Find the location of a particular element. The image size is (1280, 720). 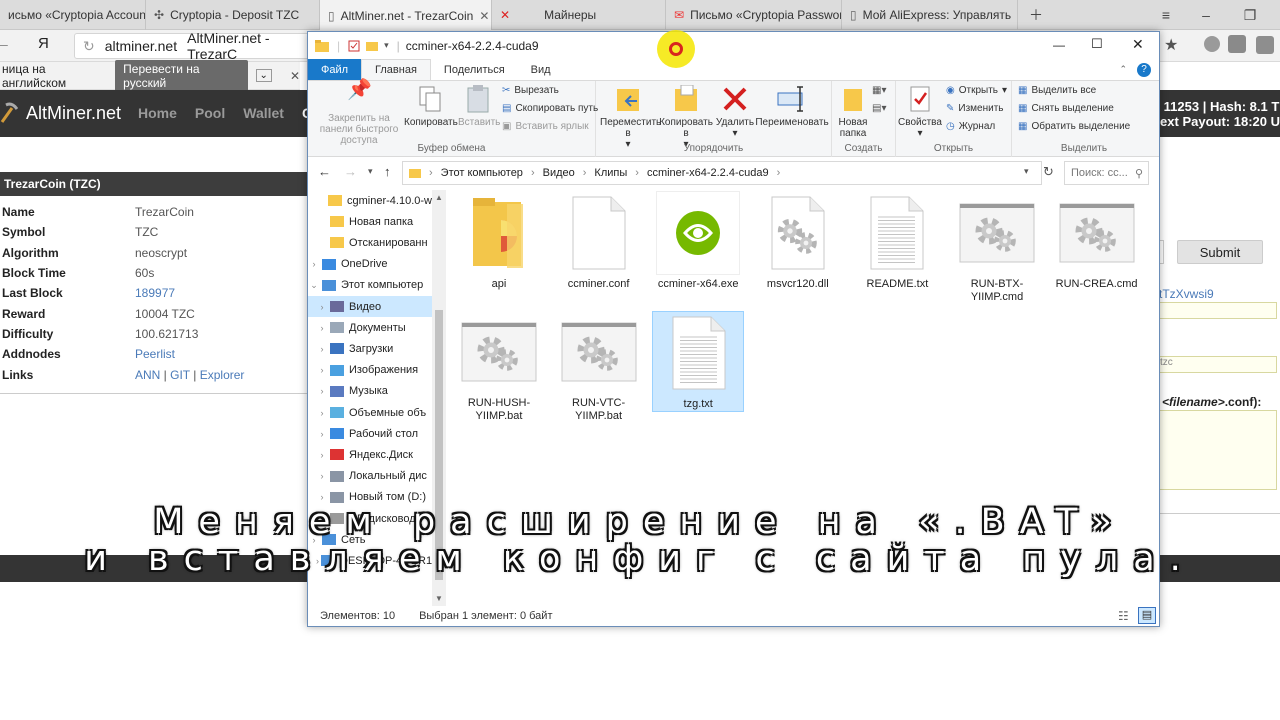

nav-pool: Pool is located at coordinates (210, 113).